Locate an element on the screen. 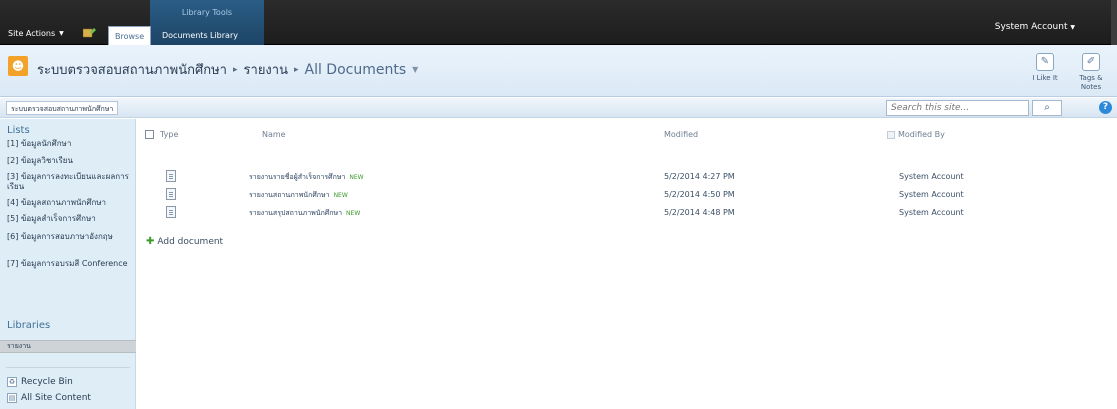 The width and height of the screenshot is (1117, 409). like-tag-icon: ✎ is located at coordinates (1045, 62).